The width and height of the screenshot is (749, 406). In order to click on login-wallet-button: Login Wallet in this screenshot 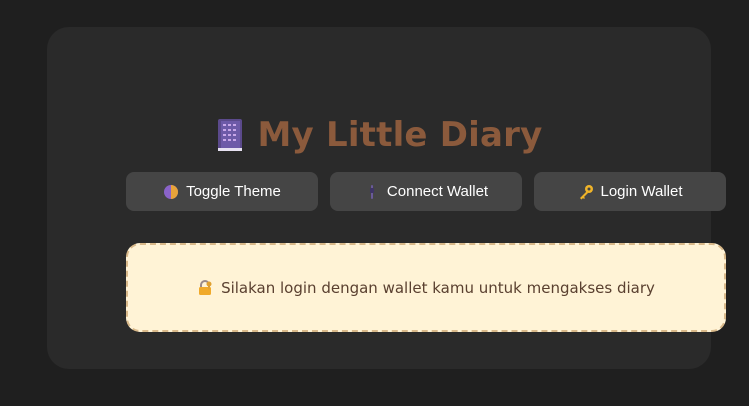, I will do `click(630, 191)`.